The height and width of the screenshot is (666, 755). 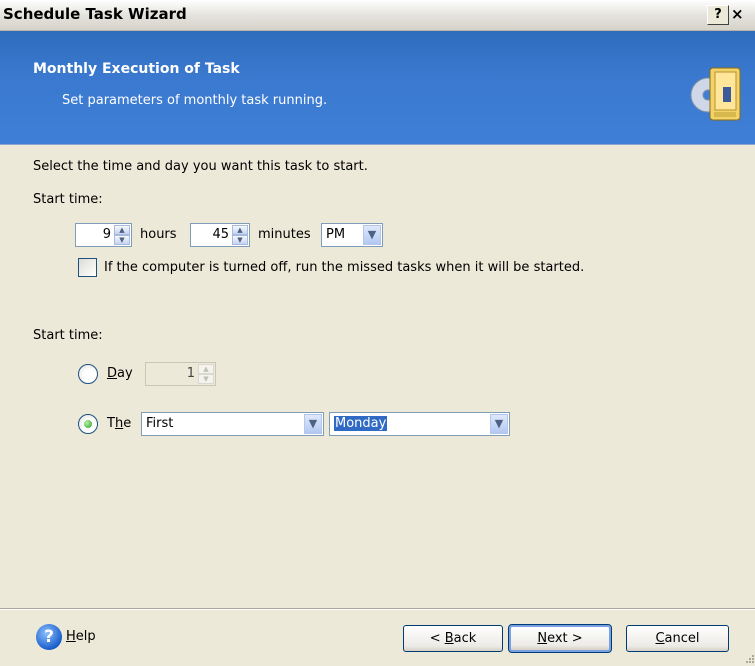 What do you see at coordinates (453, 638) in the screenshot?
I see `back-button: < Back` at bounding box center [453, 638].